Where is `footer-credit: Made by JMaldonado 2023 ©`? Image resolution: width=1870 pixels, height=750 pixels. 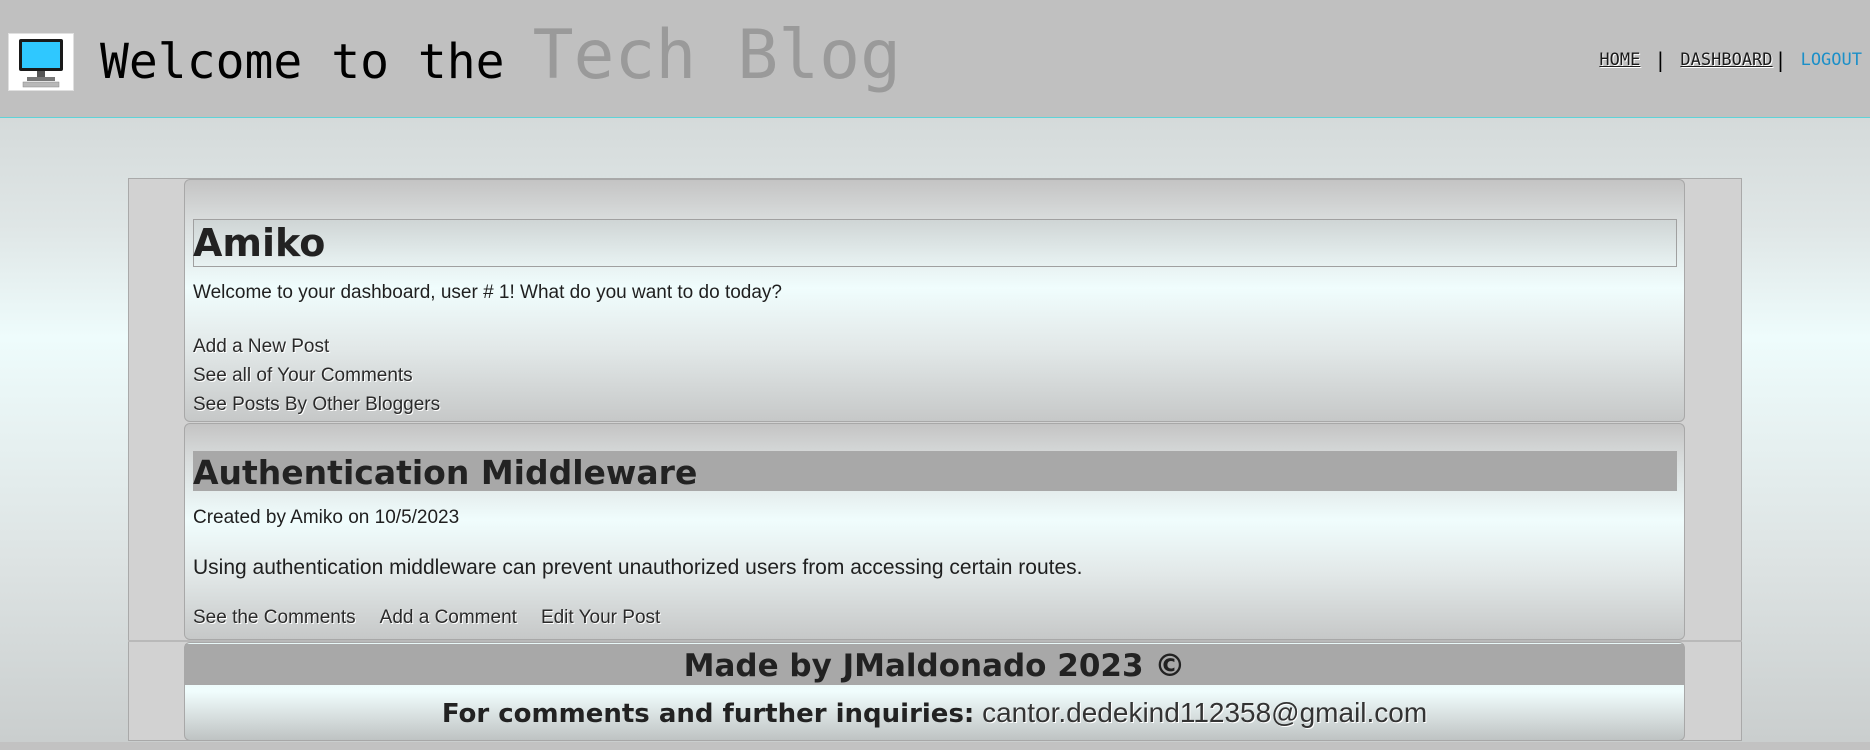
footer-credit: Made by JMaldonado 2023 © is located at coordinates (934, 666).